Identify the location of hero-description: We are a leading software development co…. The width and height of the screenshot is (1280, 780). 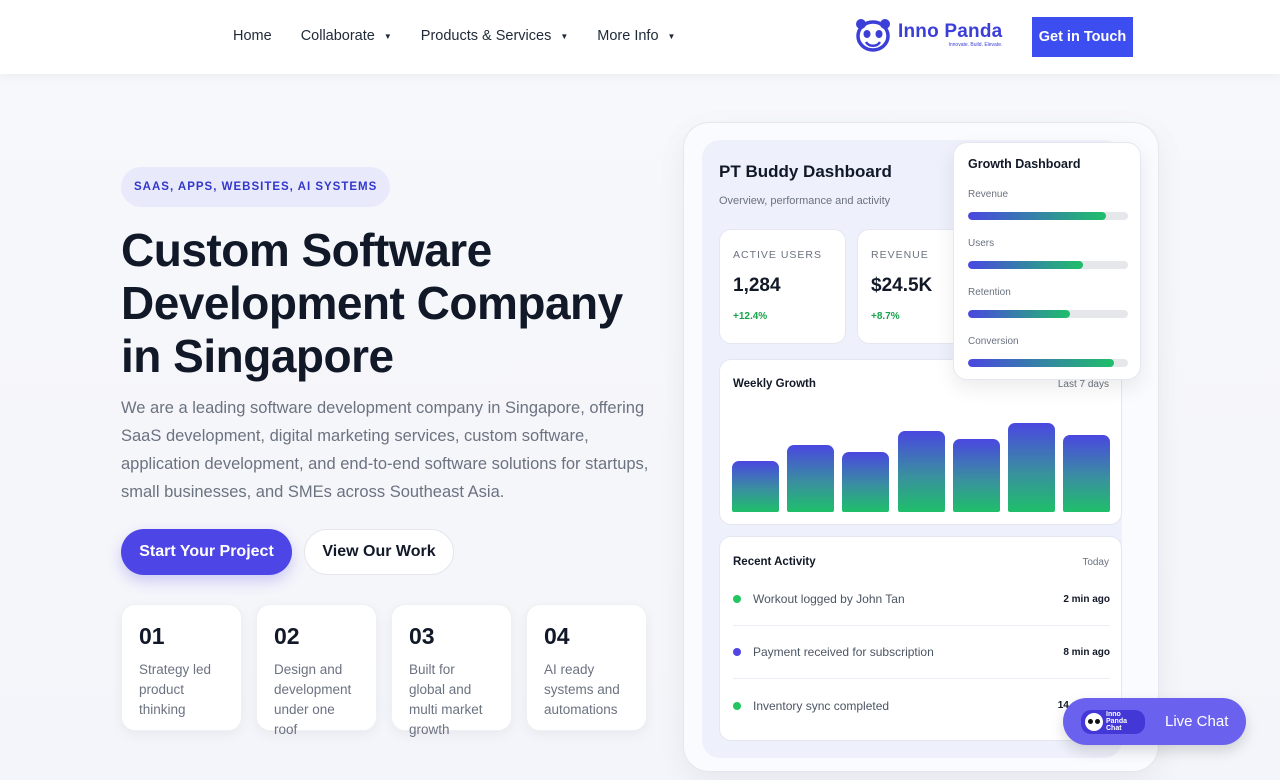
(385, 450).